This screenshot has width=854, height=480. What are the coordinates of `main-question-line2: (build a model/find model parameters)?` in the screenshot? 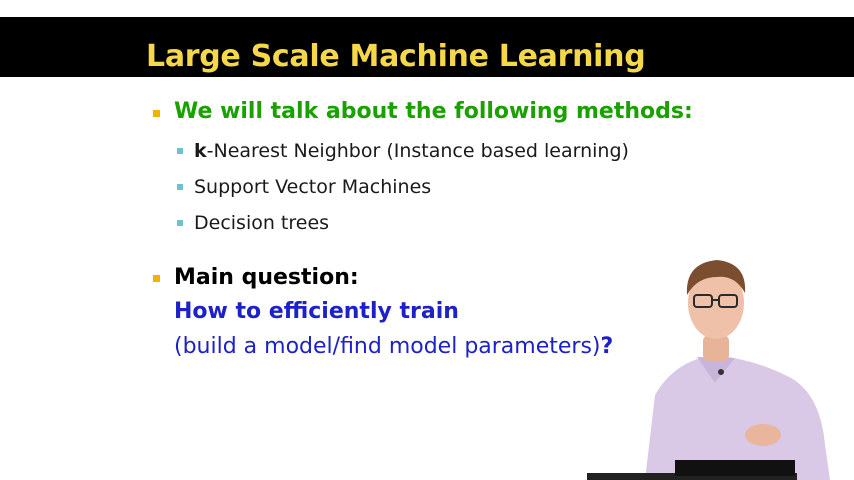 It's located at (393, 346).